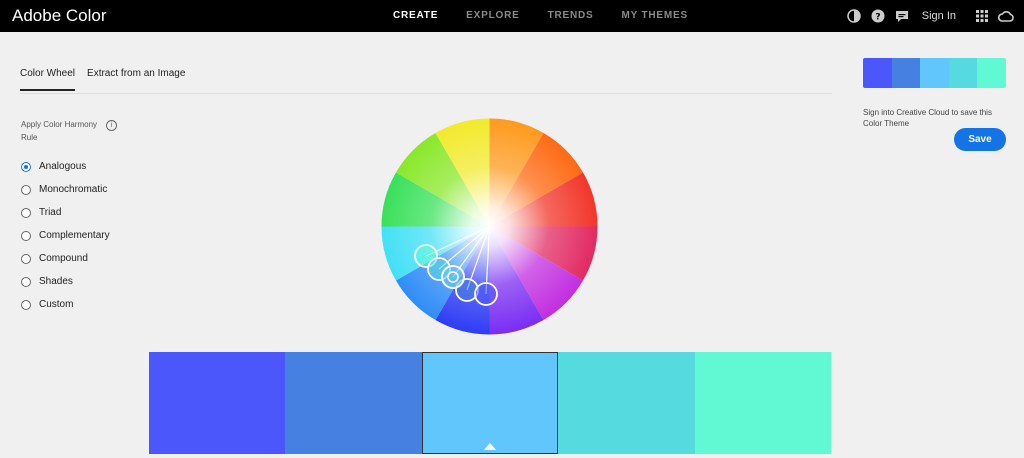 This screenshot has height=458, width=1024. I want to click on rule-shades: Shades, so click(65, 281).